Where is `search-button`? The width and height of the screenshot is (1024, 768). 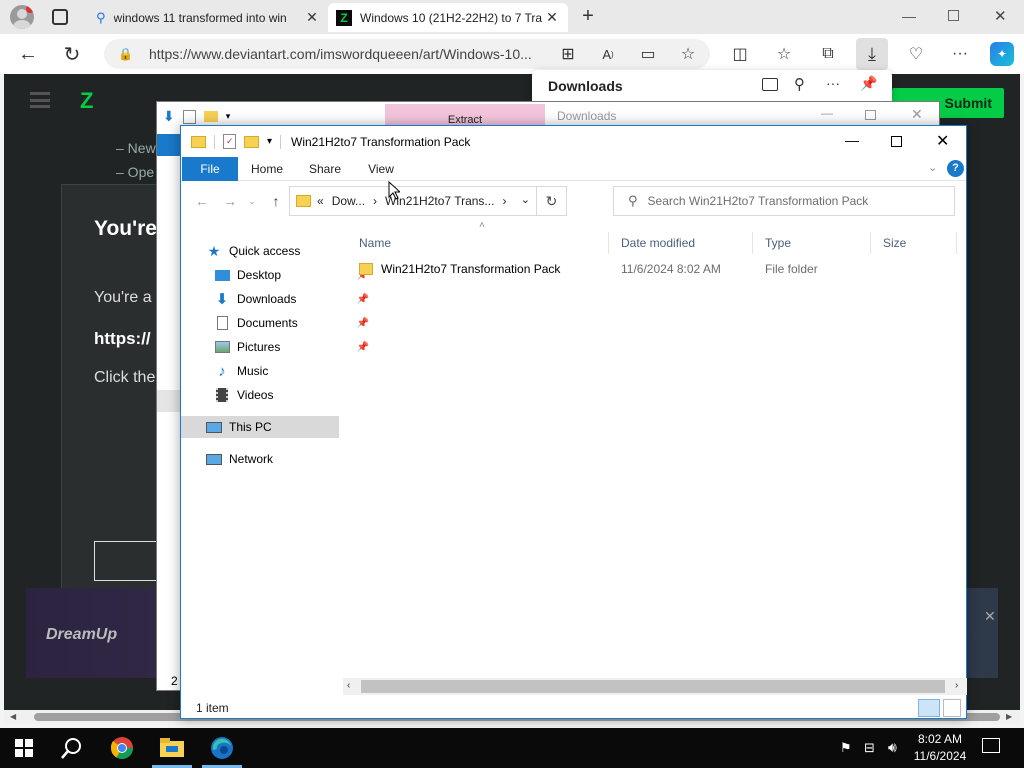
search-button is located at coordinates (72, 748).